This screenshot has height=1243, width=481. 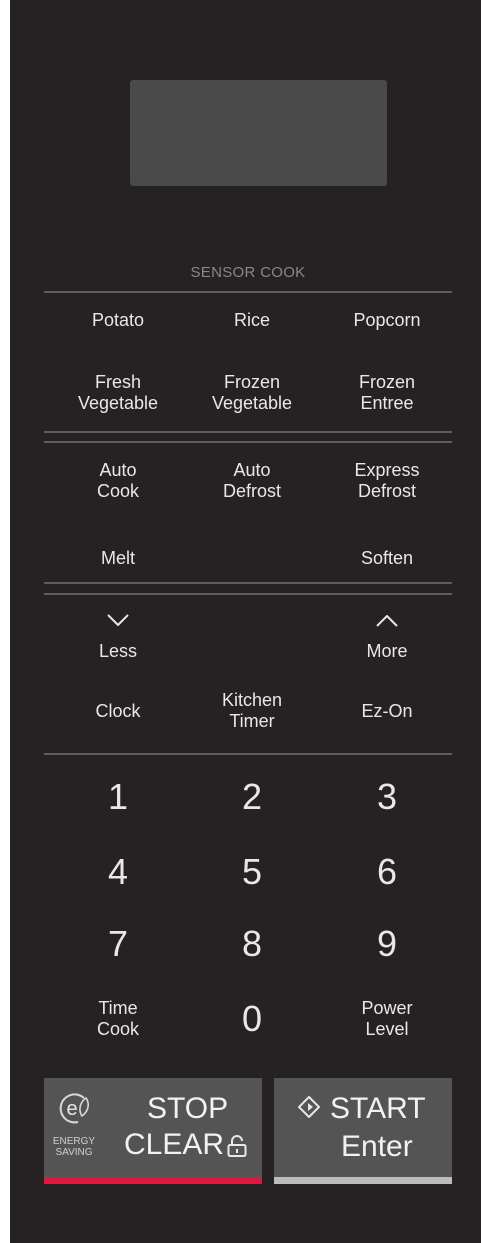 What do you see at coordinates (252, 382) in the screenshot?
I see `frozen-vegetable-label-line1: Frozen` at bounding box center [252, 382].